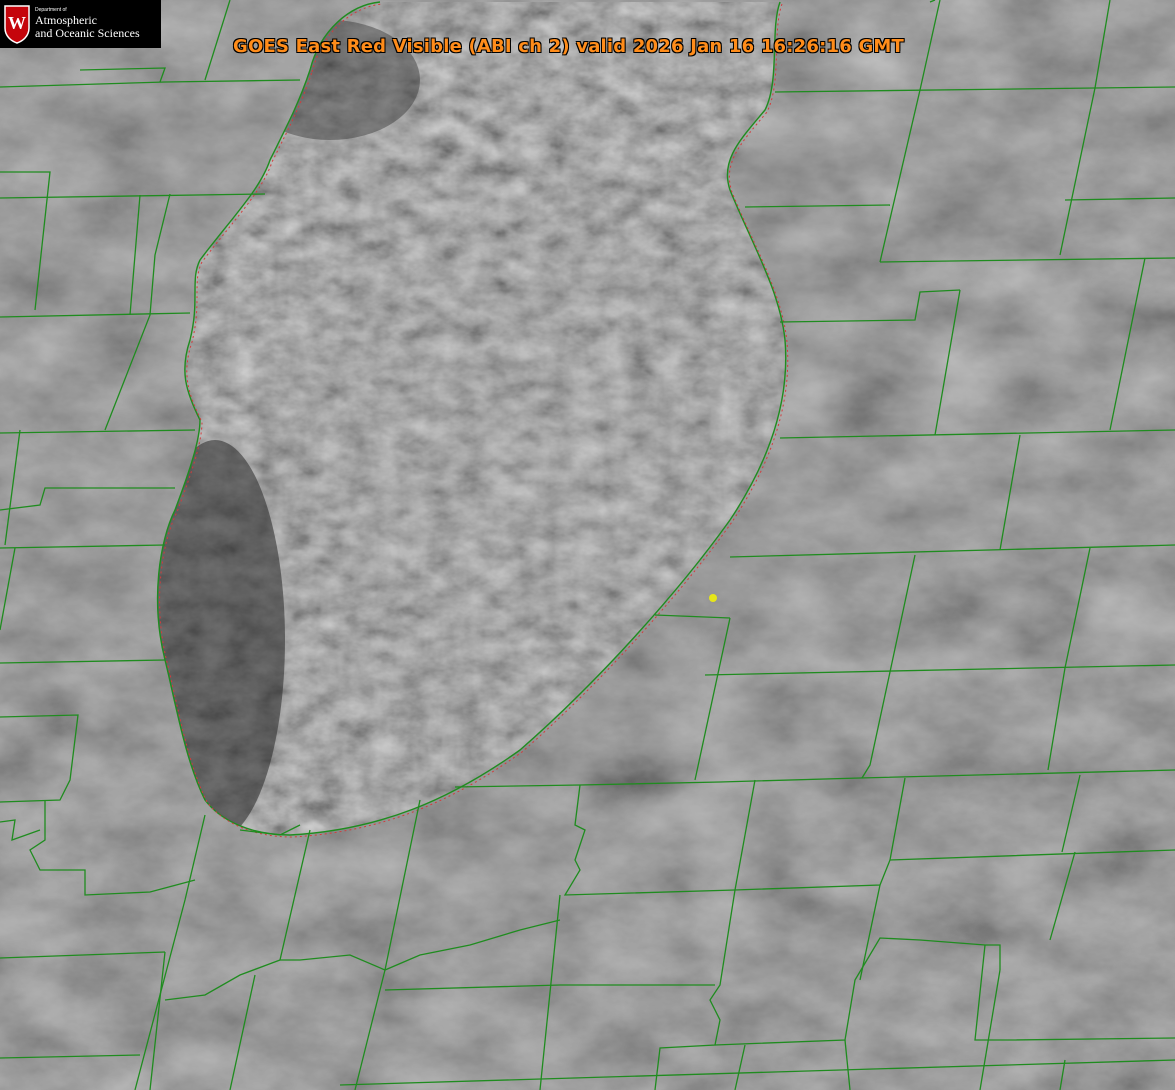 This screenshot has width=1175, height=1090. Describe the element at coordinates (713, 598) in the screenshot. I see `location-dot-icon` at that location.